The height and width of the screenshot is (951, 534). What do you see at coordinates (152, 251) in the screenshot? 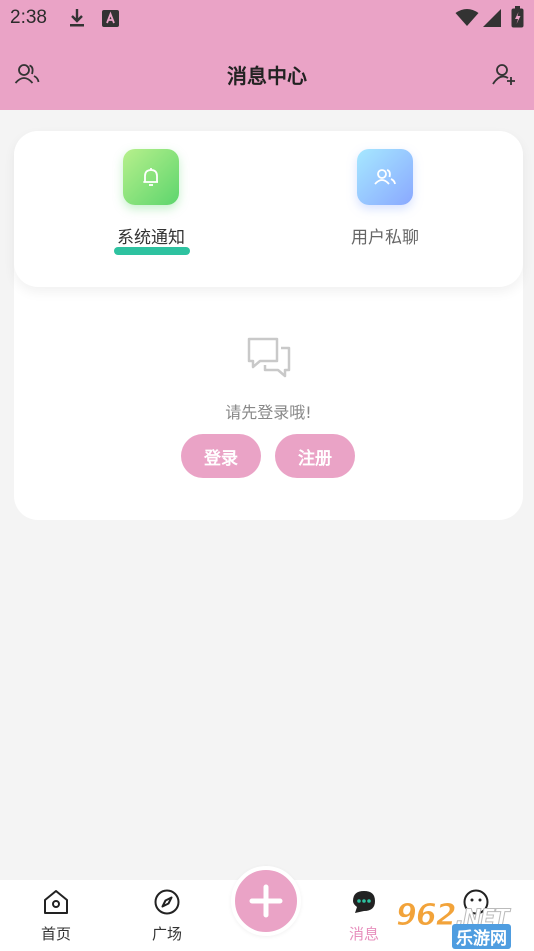
I see `active-tab-indicator` at bounding box center [152, 251].